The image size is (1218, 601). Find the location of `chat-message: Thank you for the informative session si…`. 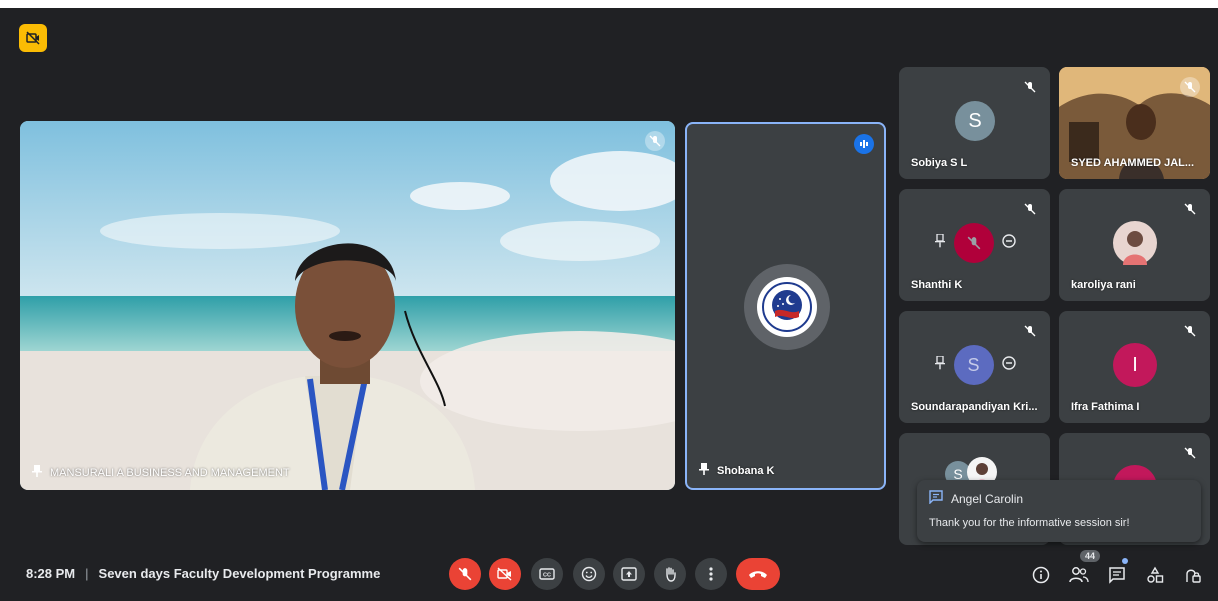

chat-message: Thank you for the informative session si… is located at coordinates (1029, 523).